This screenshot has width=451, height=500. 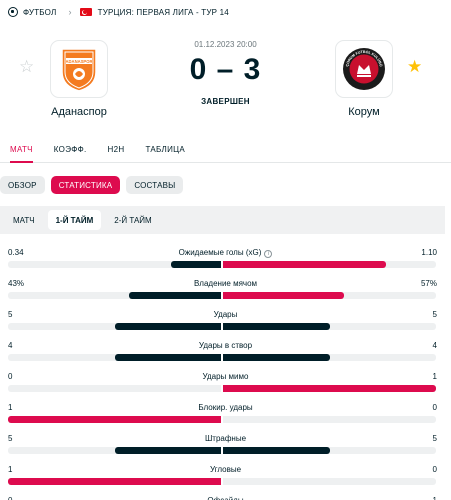 I want to click on corum-logo-icon: ÇORUM FUTBOL KULÜBÜ, so click(x=364, y=69).